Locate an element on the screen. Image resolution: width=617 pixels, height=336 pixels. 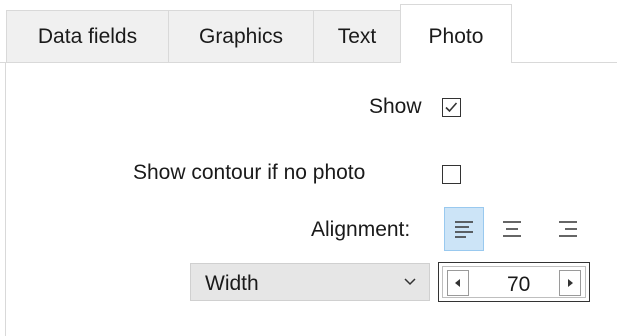
align-right-button is located at coordinates (568, 229).